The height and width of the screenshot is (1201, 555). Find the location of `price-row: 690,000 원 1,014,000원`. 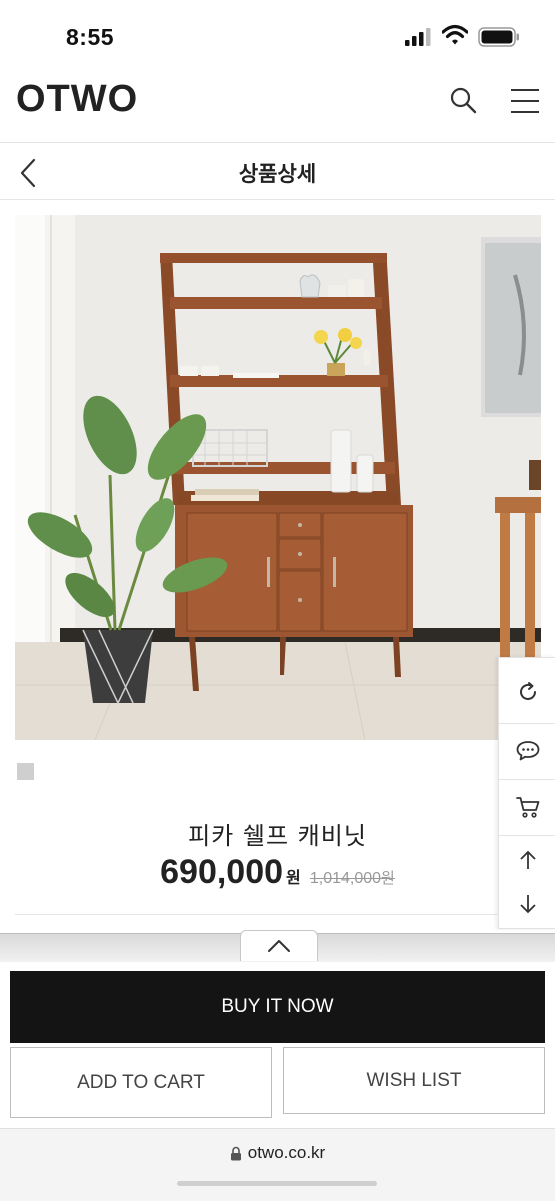

price-row: 690,000 원 1,014,000원 is located at coordinates (277, 872).